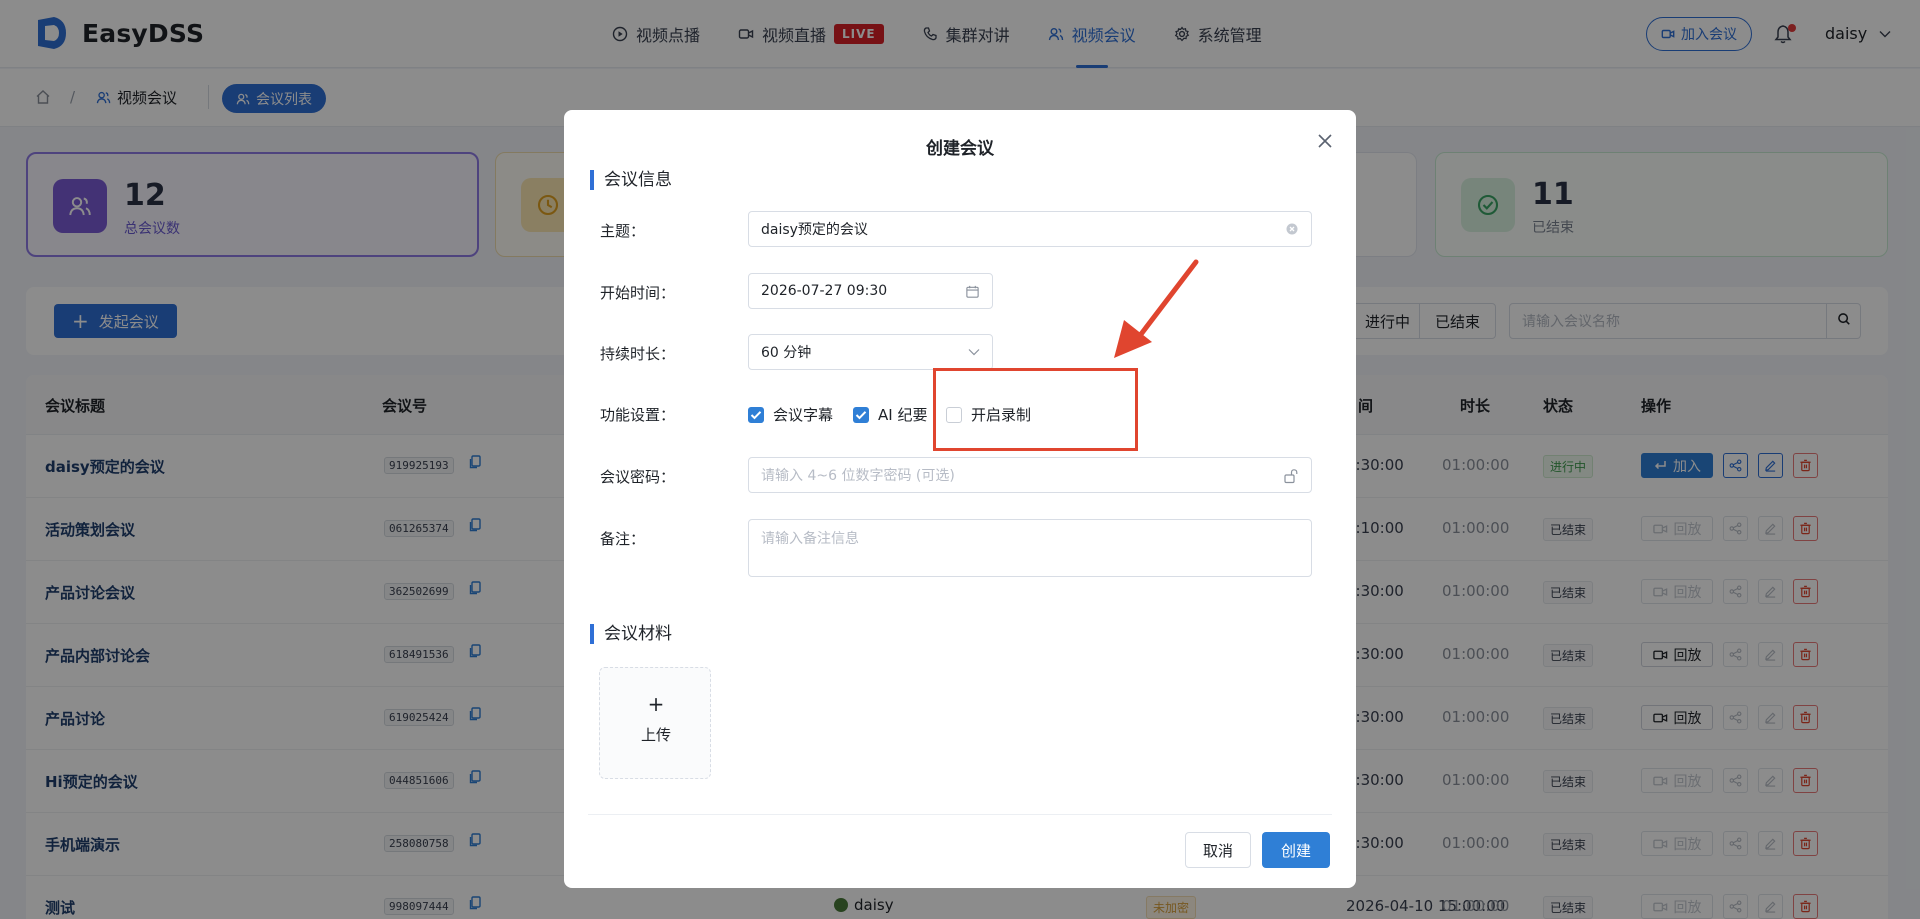 This screenshot has height=919, width=1920. Describe the element at coordinates (1030, 475) in the screenshot. I see `password-input: 请输入 4~6 位数字密码 (可选)` at that location.